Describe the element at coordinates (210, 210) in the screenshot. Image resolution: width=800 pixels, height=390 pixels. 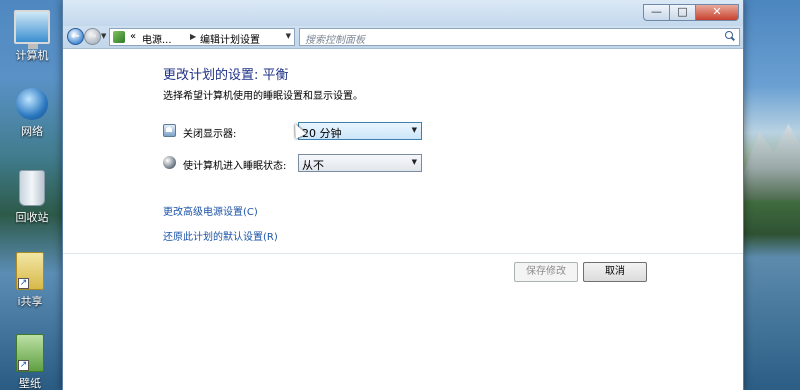
I see `advanced-power-settings-link: 更改高级电源设置(C)` at that location.